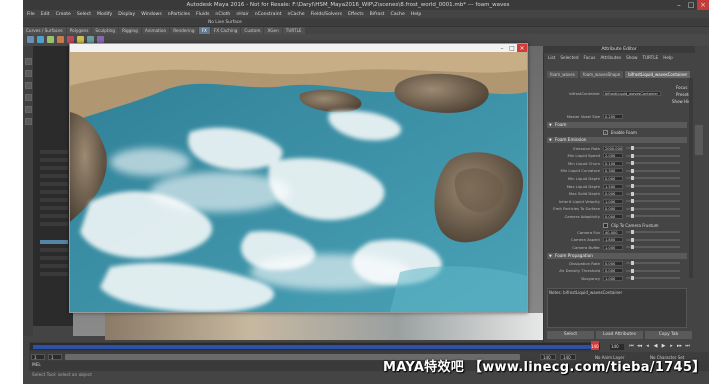  I want to click on attribute-value-field: 1.800, so click(613, 240).